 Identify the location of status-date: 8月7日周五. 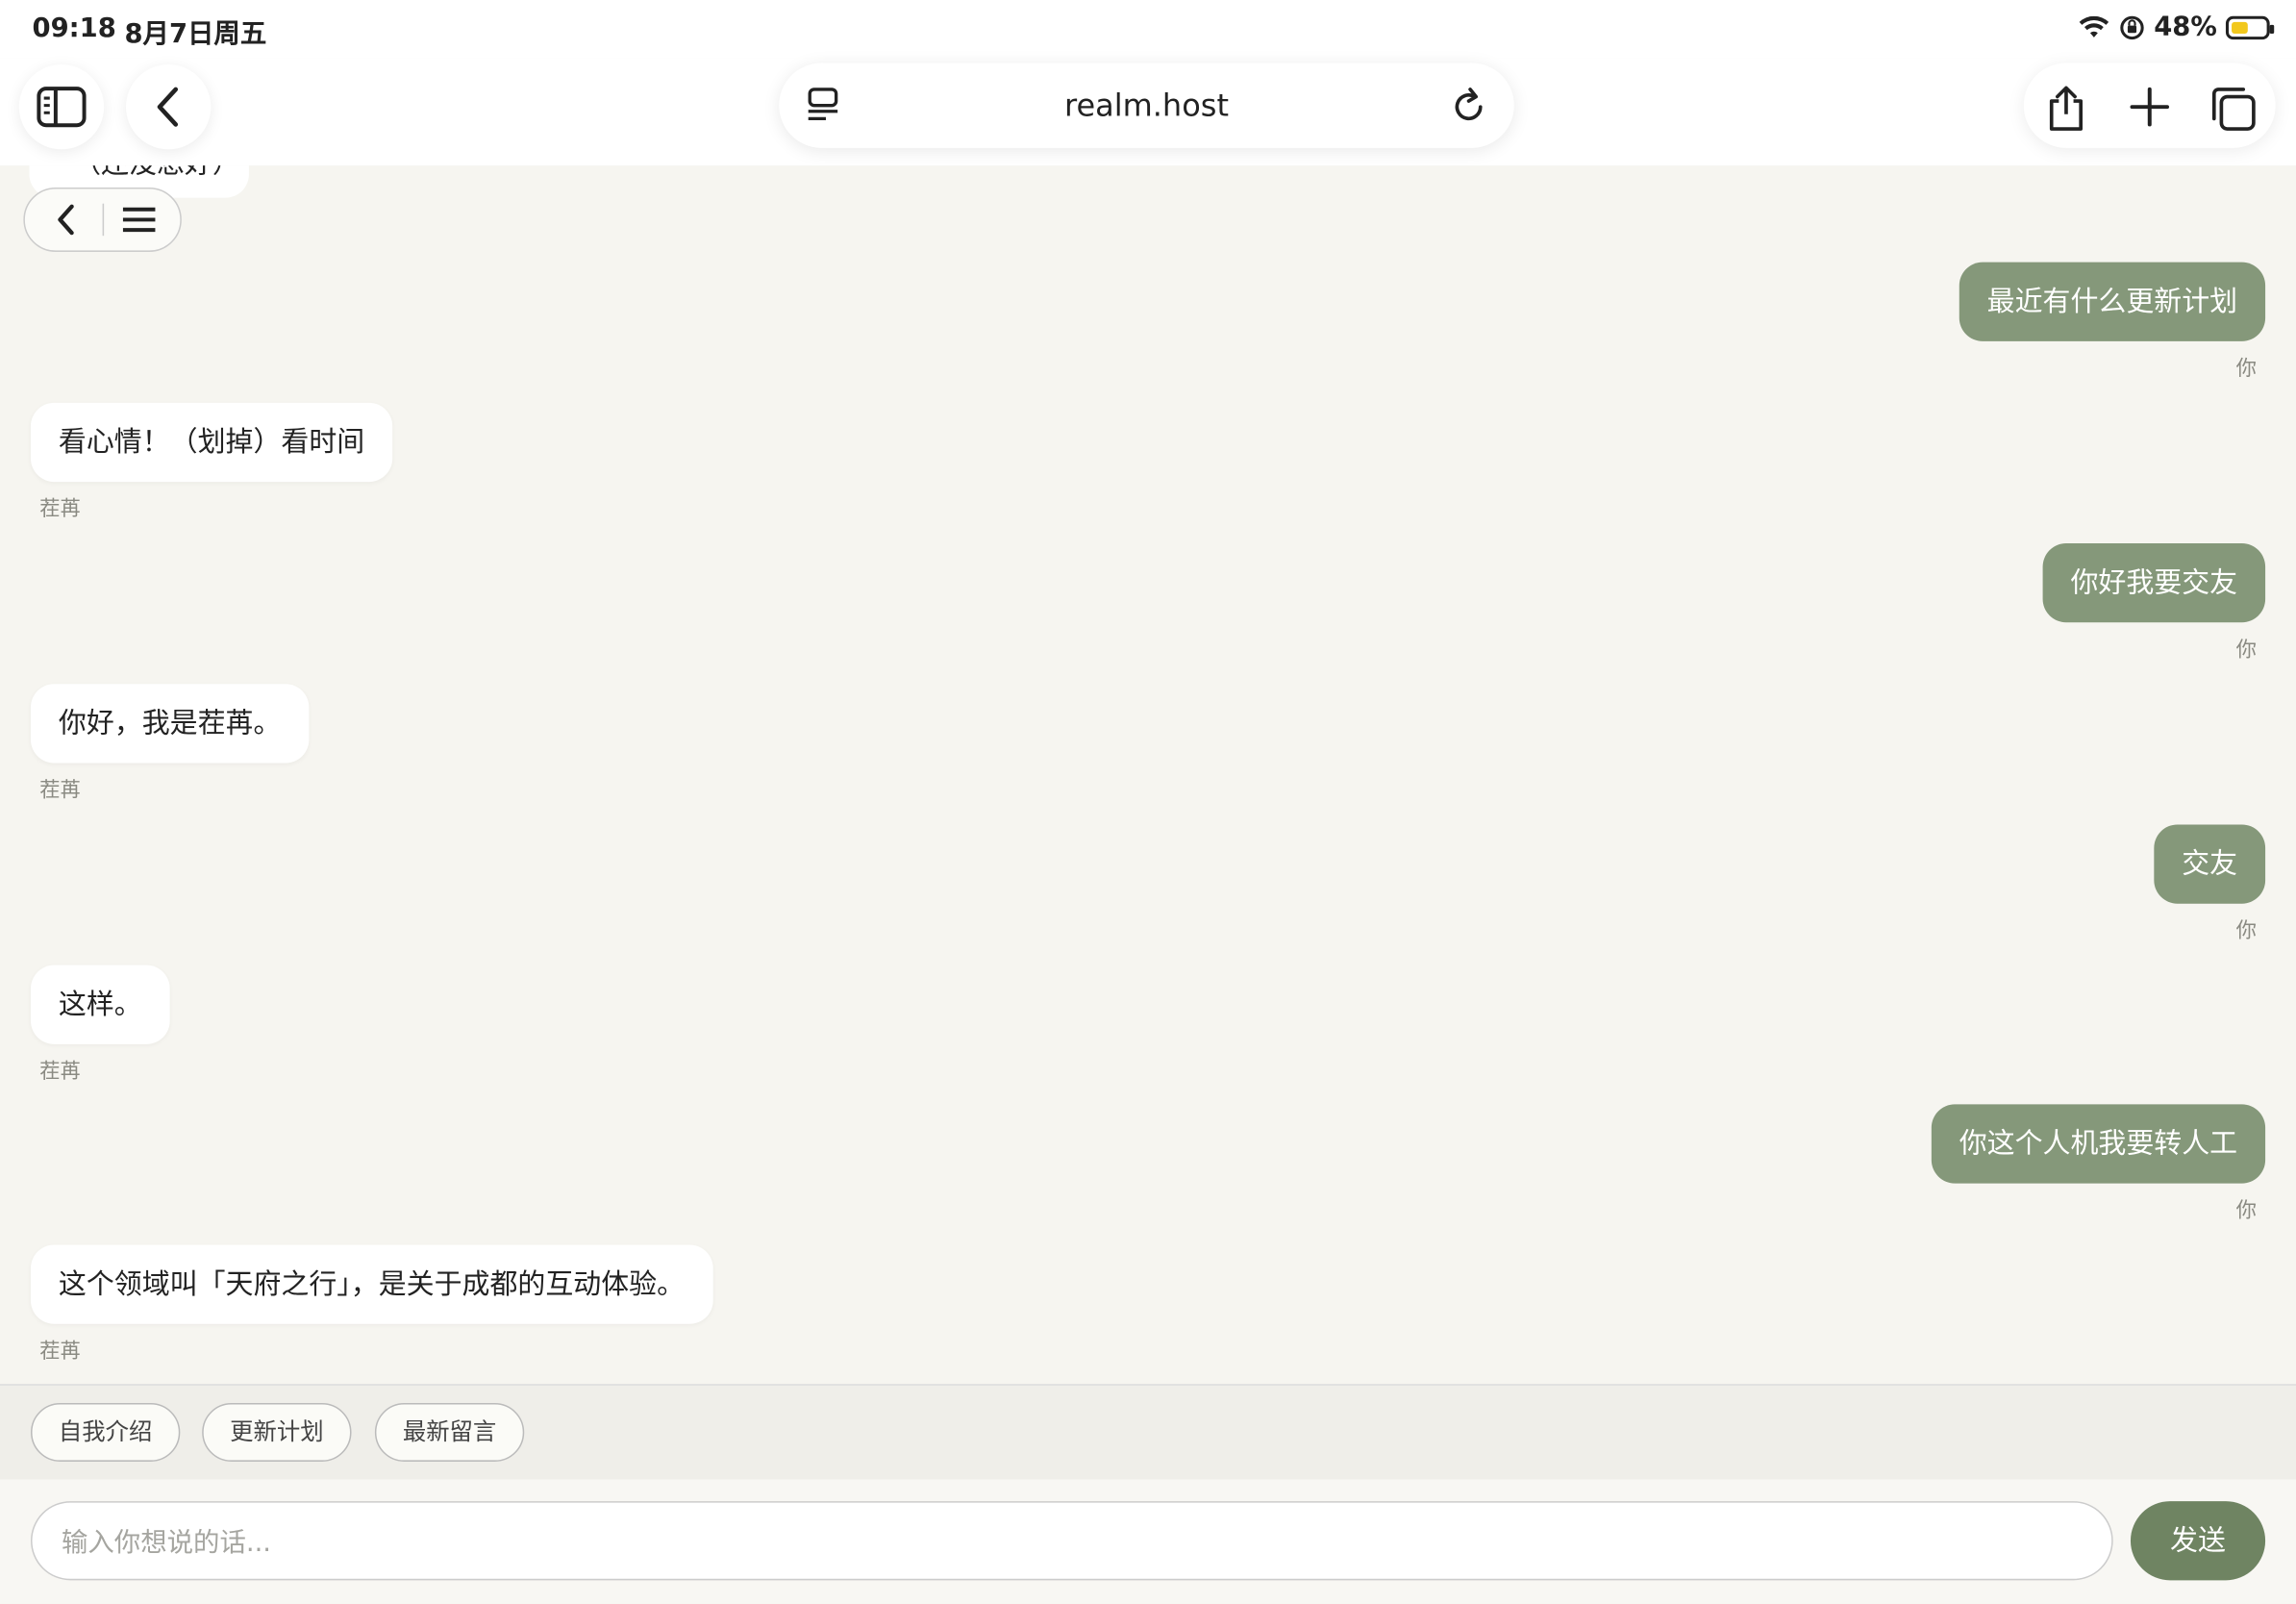
(195, 34).